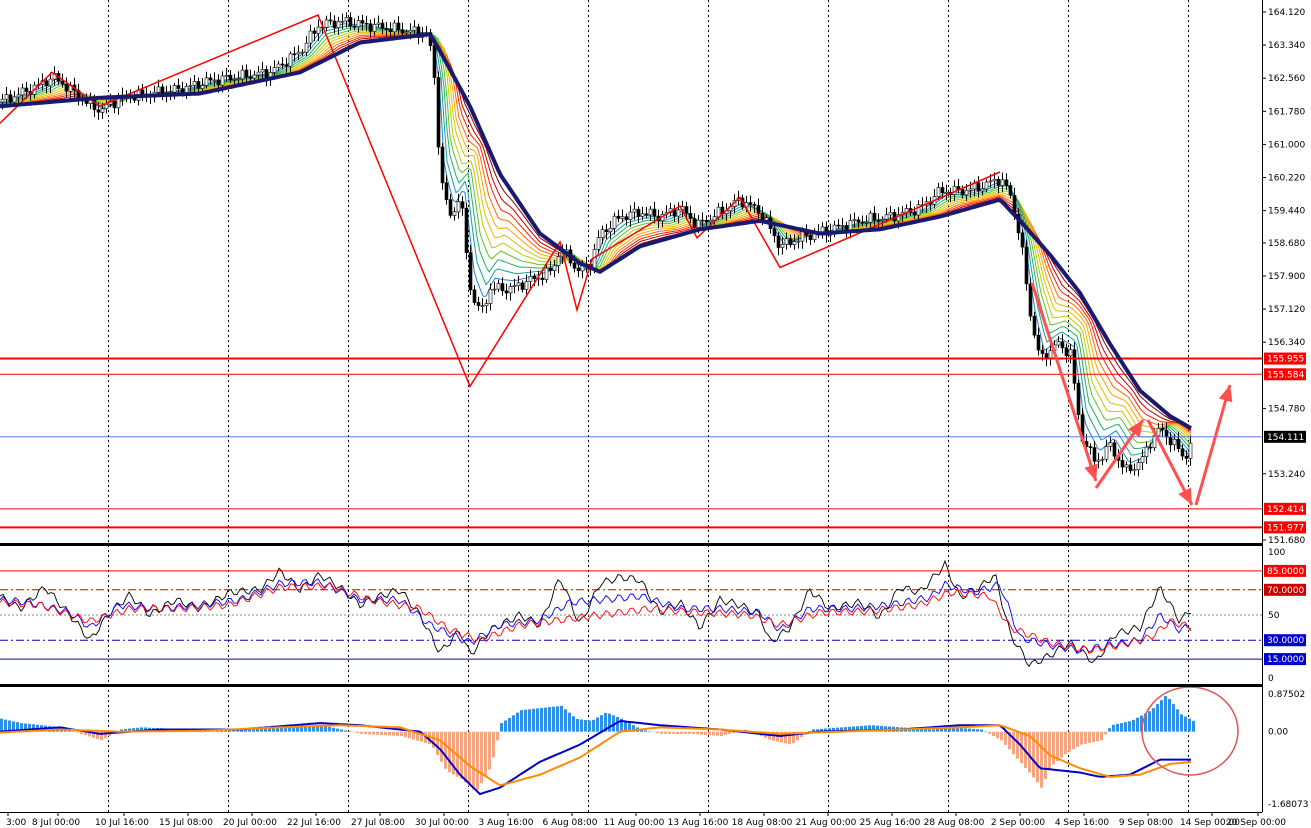  Describe the element at coordinates (250, 823) in the screenshot. I see `time-tick-label: 20 Jul 00:00` at that location.